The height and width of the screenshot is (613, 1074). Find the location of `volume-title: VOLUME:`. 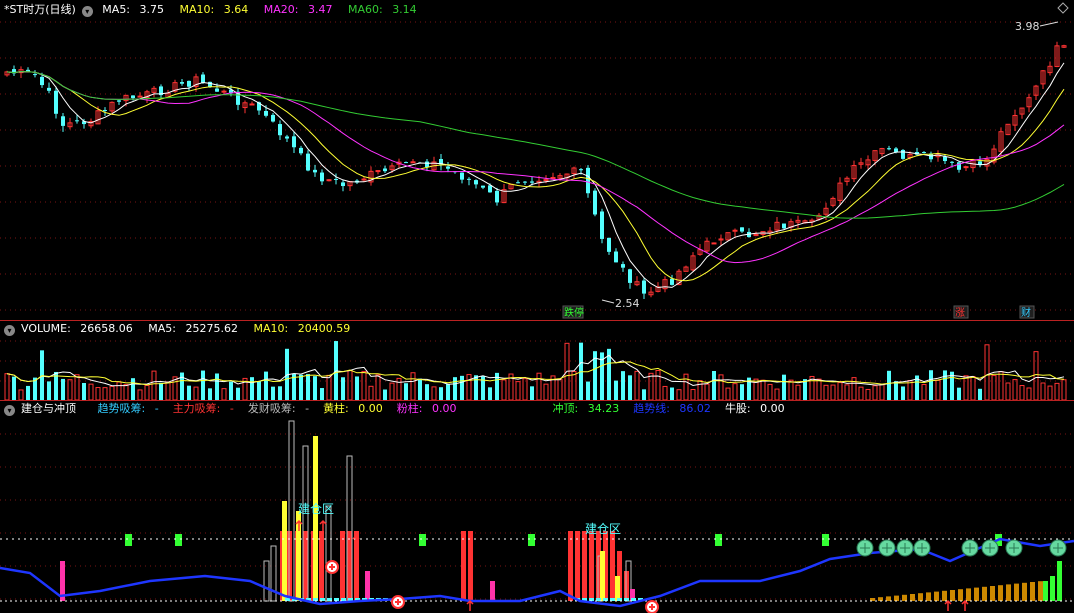

volume-title: VOLUME: is located at coordinates (46, 328).